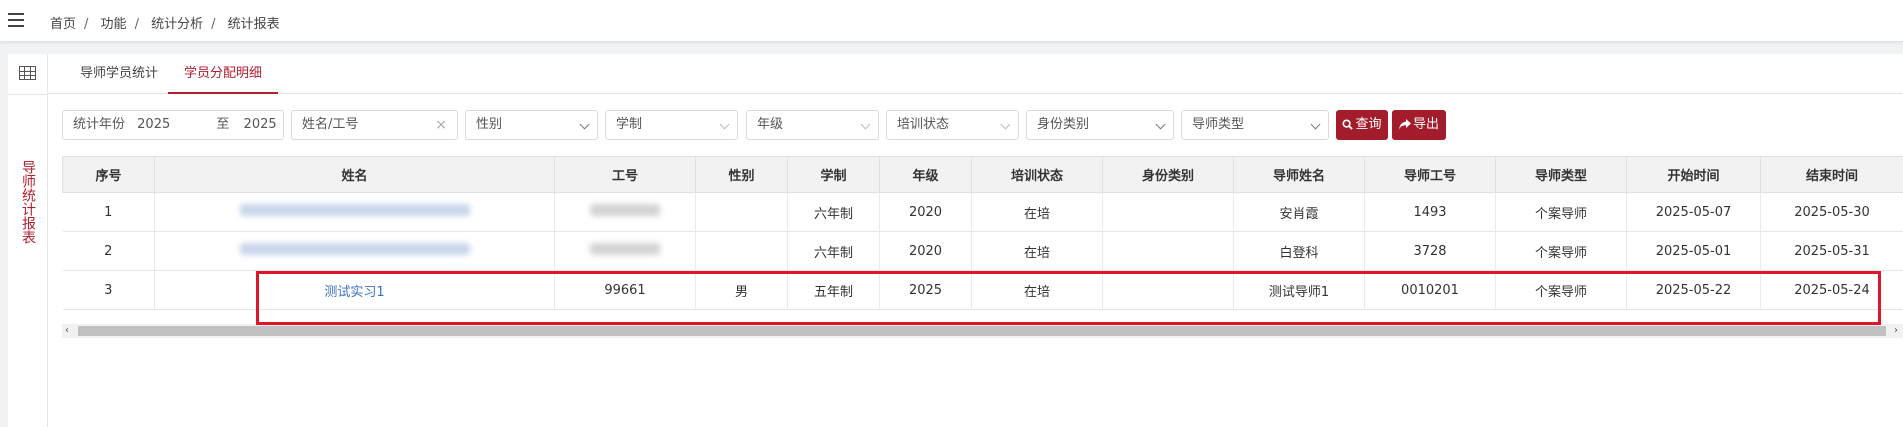 The image size is (1903, 427). What do you see at coordinates (119, 74) in the screenshot?
I see `tab-mentor-student-stats: 导师学员统计` at bounding box center [119, 74].